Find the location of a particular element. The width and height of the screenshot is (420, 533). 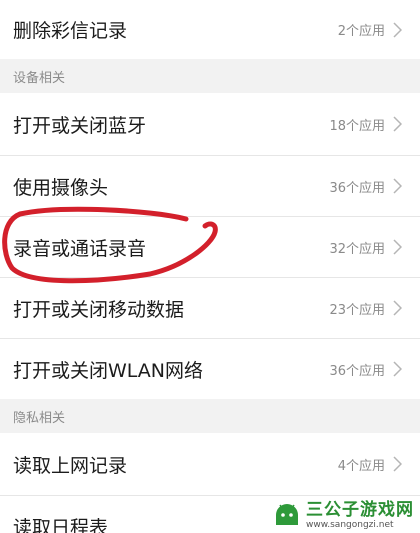

section-title: 隐私相关 is located at coordinates (39, 418).